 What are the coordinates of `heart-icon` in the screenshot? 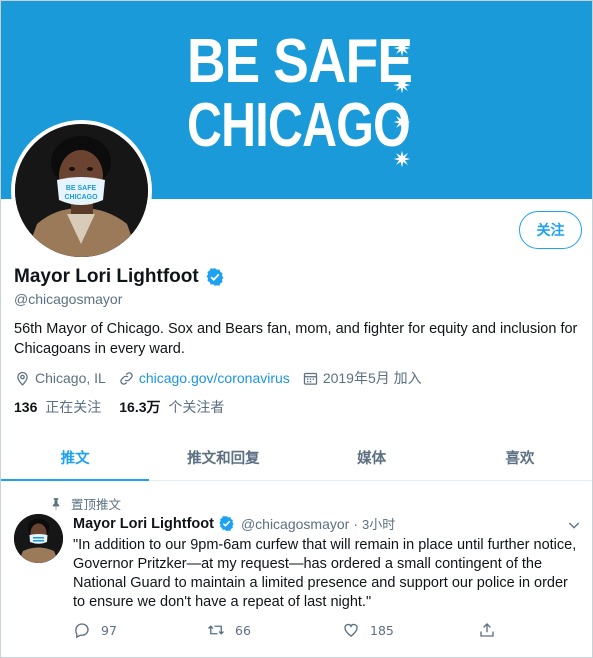 It's located at (351, 630).